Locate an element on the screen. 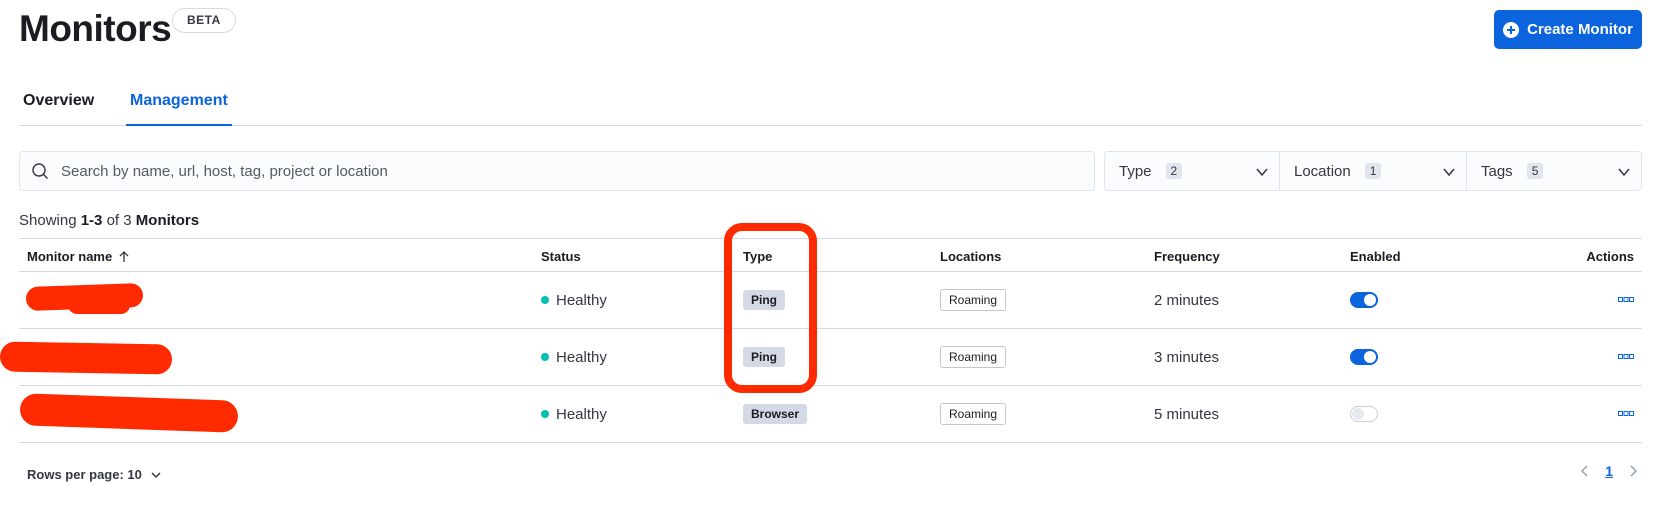 This screenshot has height=509, width=1655. column-header-monitor-name: Monitor name is located at coordinates (78, 256).